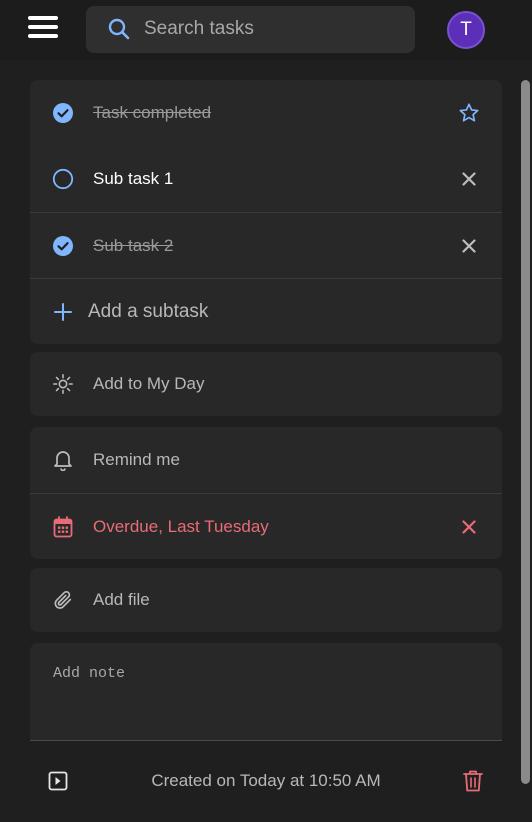  I want to click on add-subtask-row: Add a subtask, so click(266, 311).